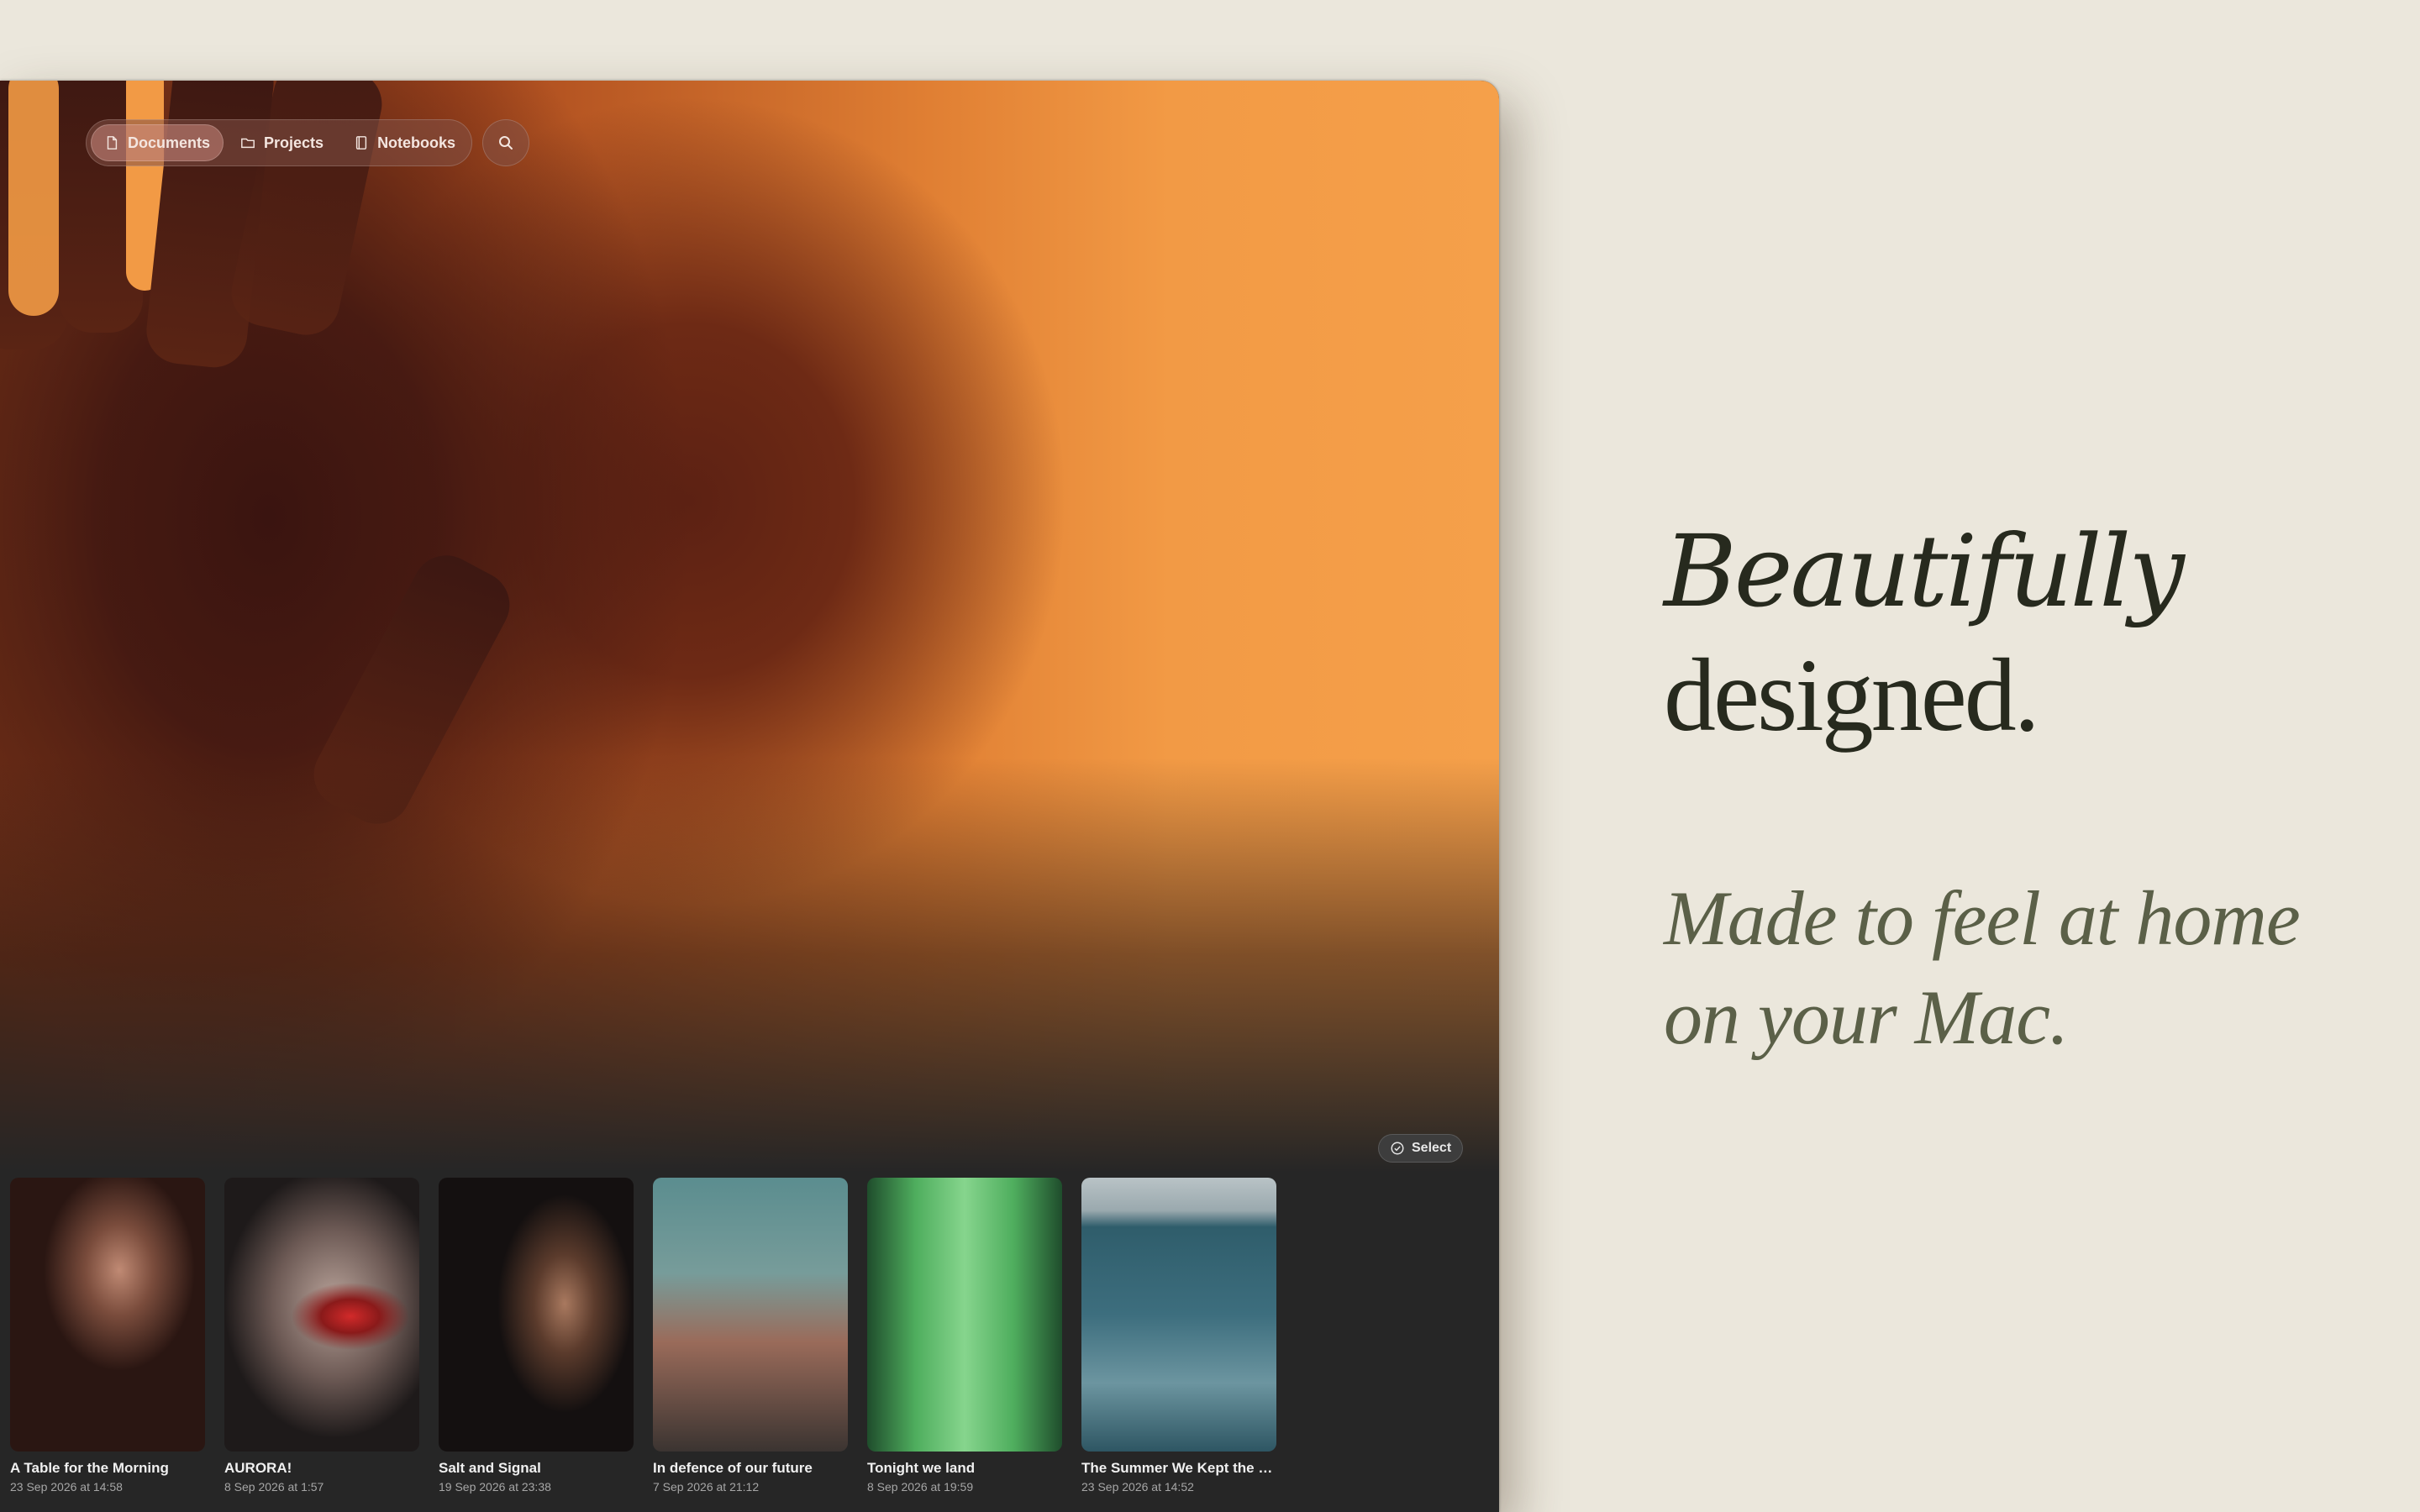 The height and width of the screenshot is (1512, 2420). I want to click on document-card: AURORA! 8 Sep 2026 at 1:57, so click(321, 1336).